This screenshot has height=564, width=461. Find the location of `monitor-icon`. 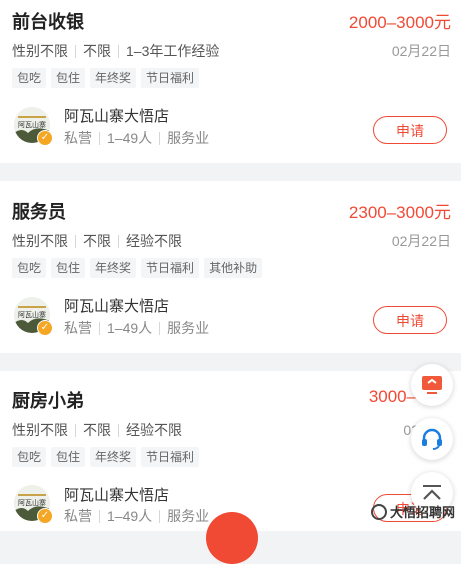

monitor-icon is located at coordinates (432, 385).